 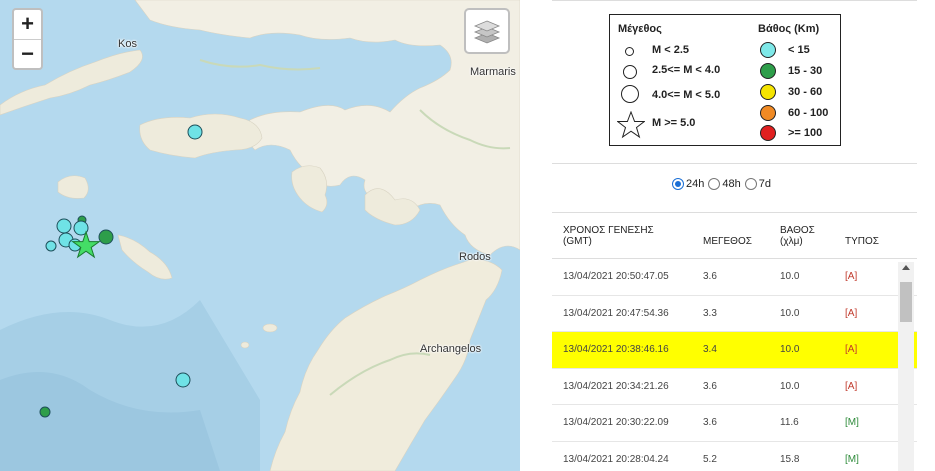 I want to click on legend-depth-label: 60 - 100, so click(x=808, y=113).